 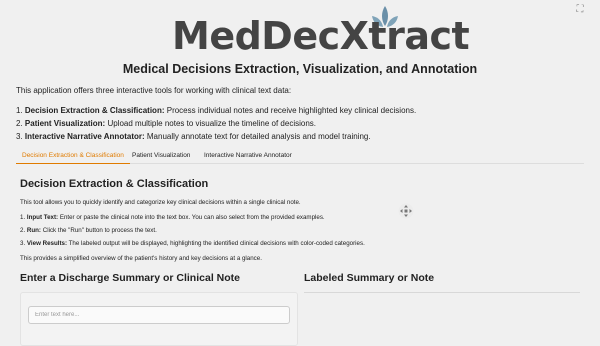 I want to click on output-divider, so click(x=442, y=292).